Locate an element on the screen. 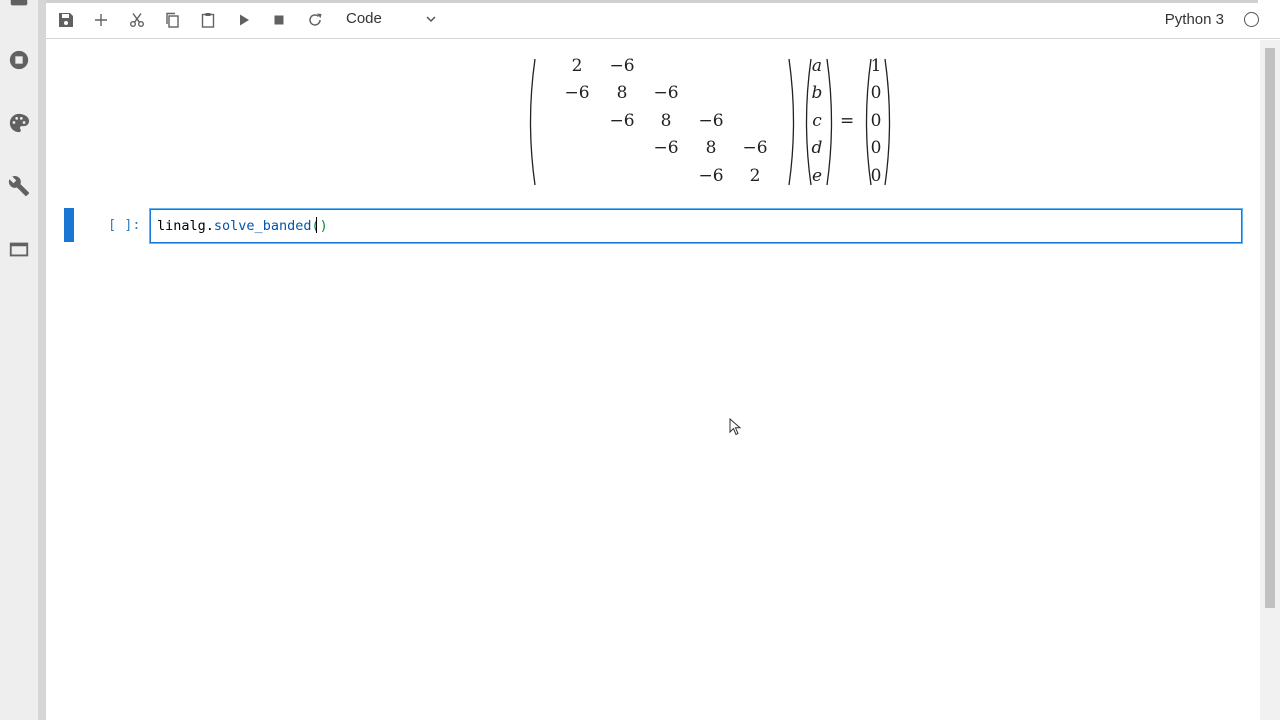 Image resolution: width=1280 pixels, height=720 pixels. running-icon is located at coordinates (19, 60).